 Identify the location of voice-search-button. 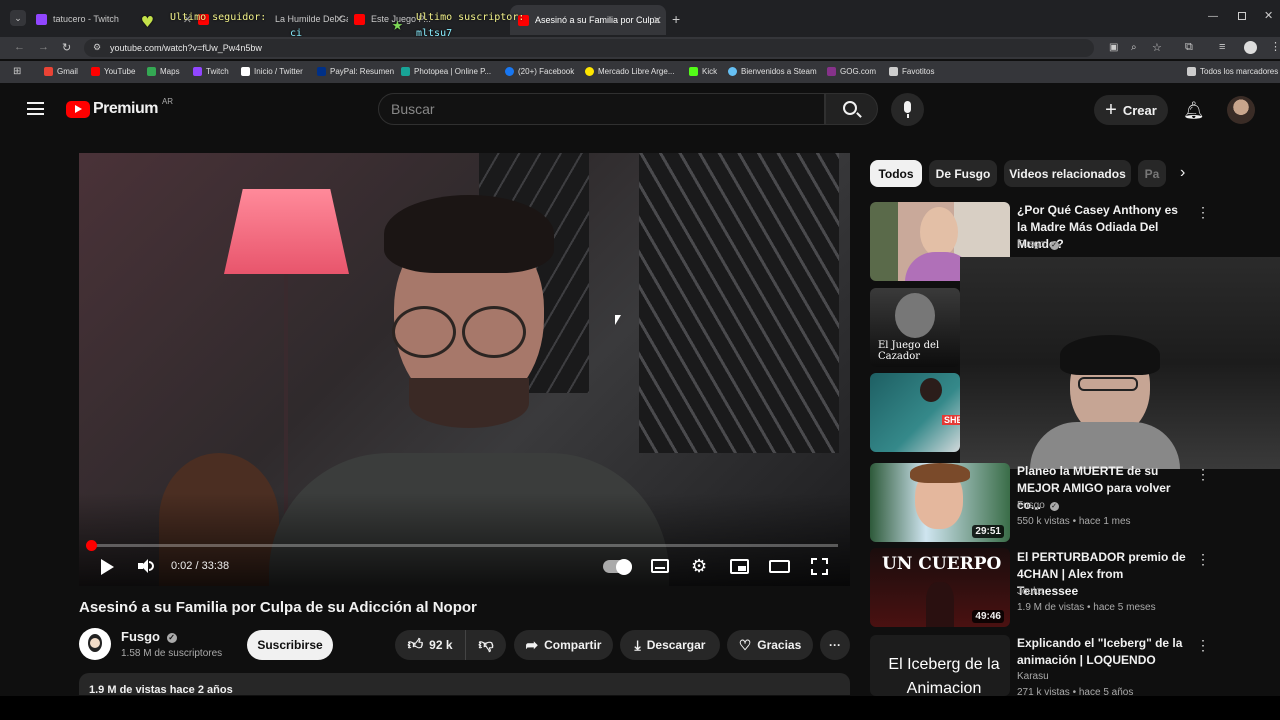
(907, 109).